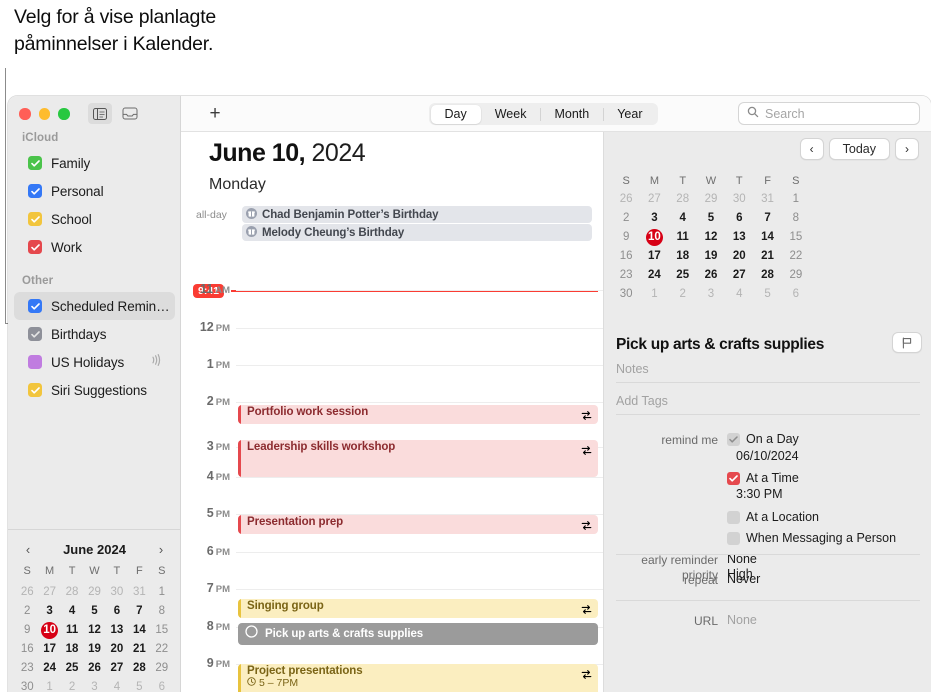 The height and width of the screenshot is (692, 931). Describe the element at coordinates (733, 538) in the screenshot. I see `checkbox-when-messaging` at that location.